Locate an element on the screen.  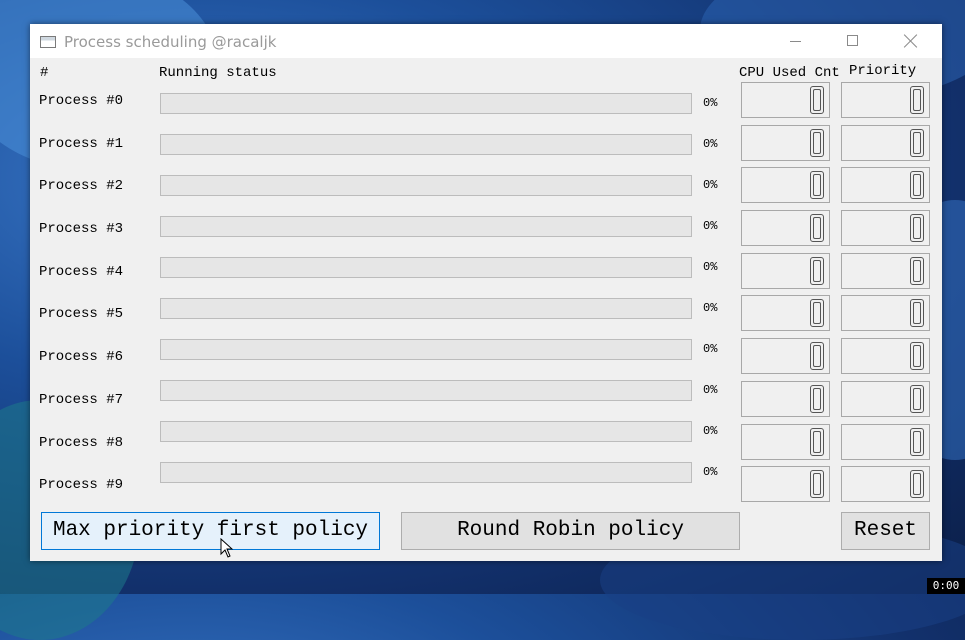
process-label: Process #7 is located at coordinates (81, 400).